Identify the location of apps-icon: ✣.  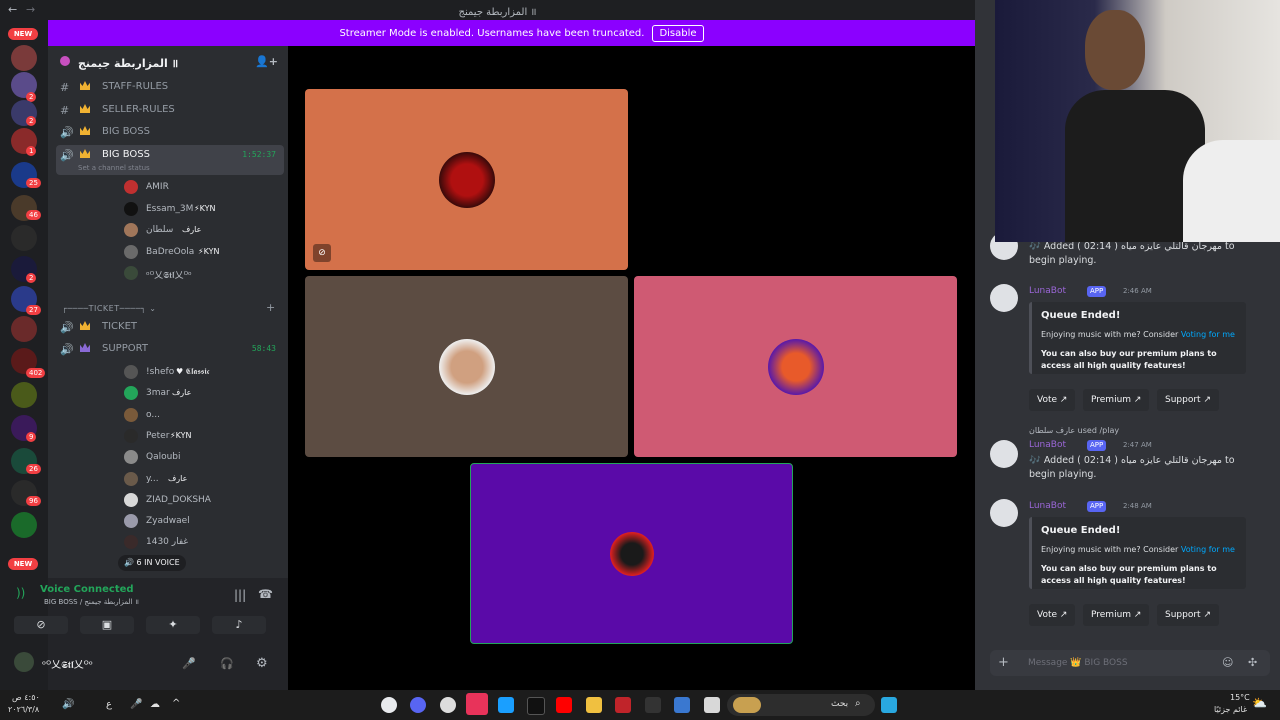
(1252, 662).